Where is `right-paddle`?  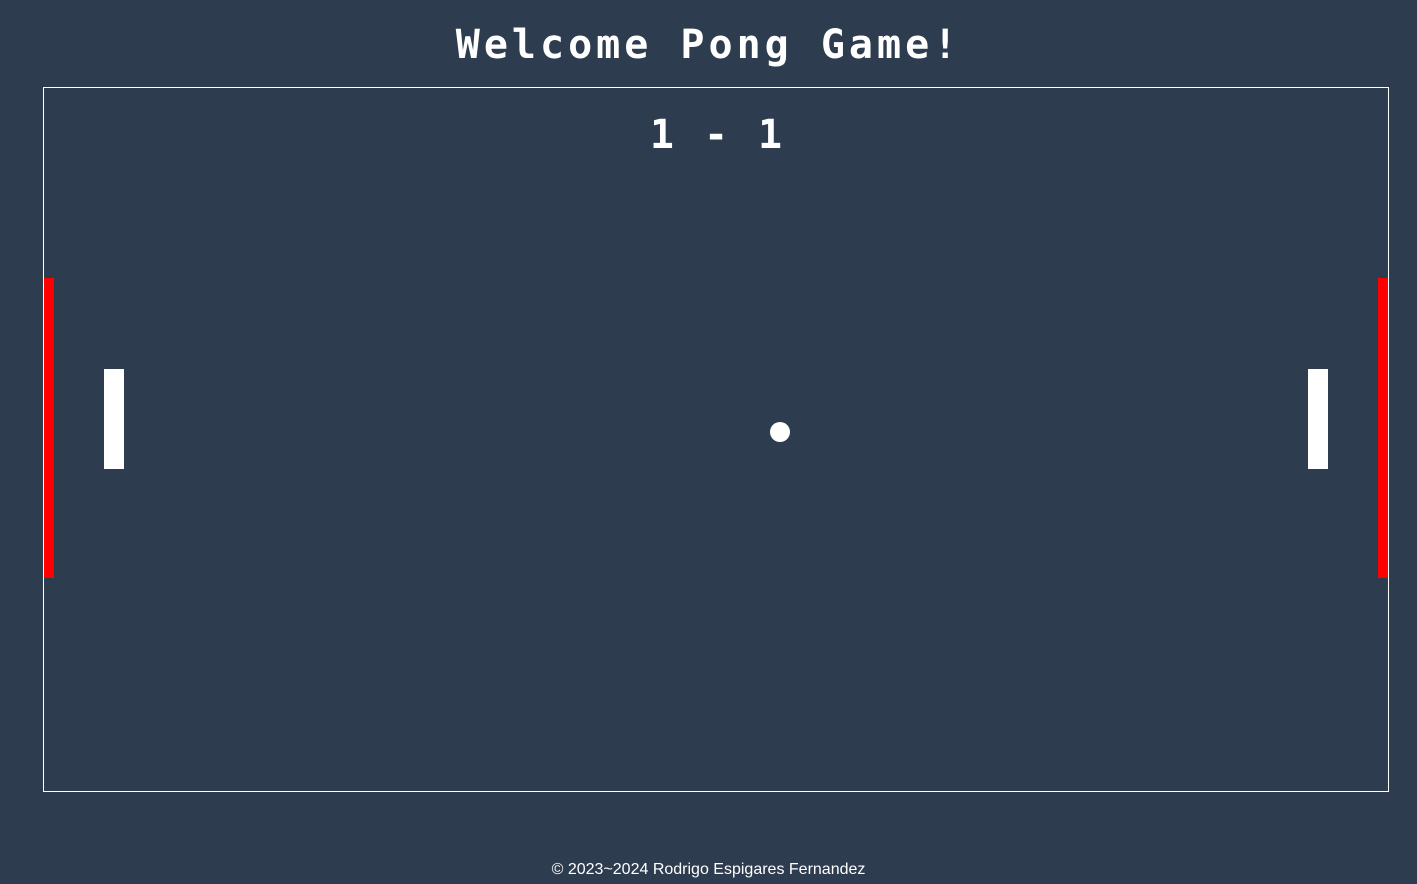 right-paddle is located at coordinates (1318, 419).